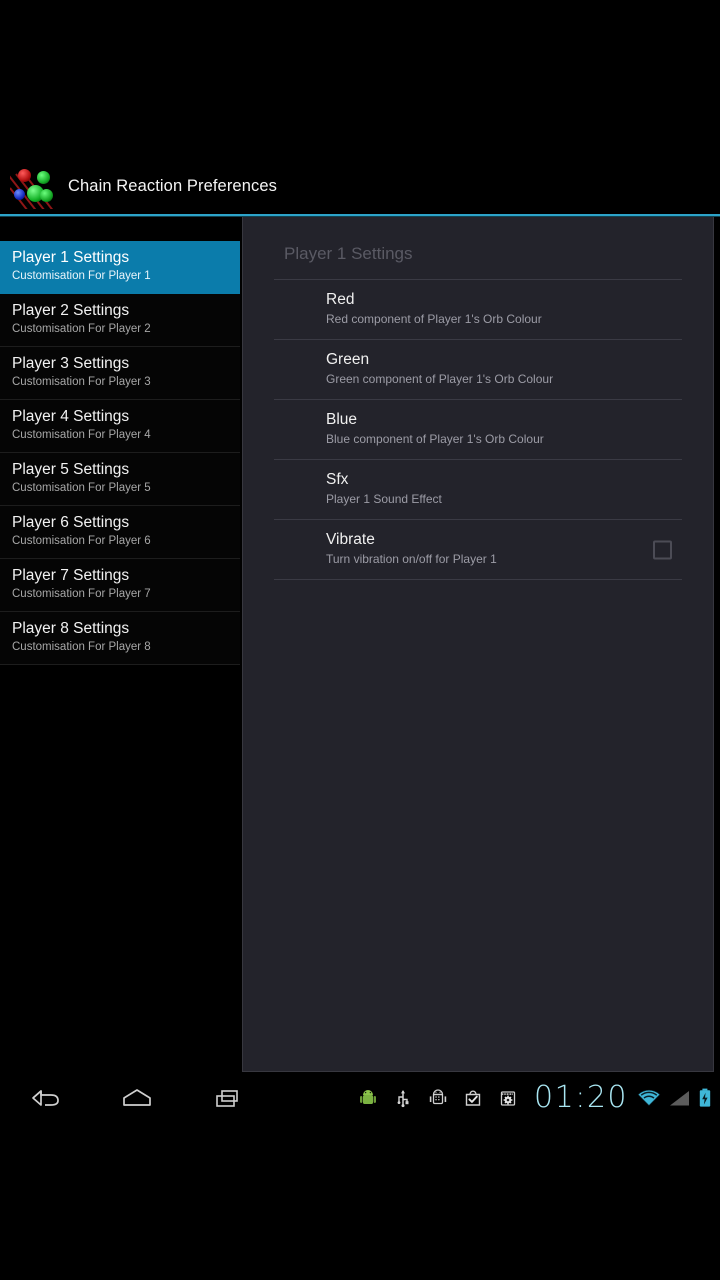  Describe the element at coordinates (360, 79) in the screenshot. I see `top-black-region` at that location.